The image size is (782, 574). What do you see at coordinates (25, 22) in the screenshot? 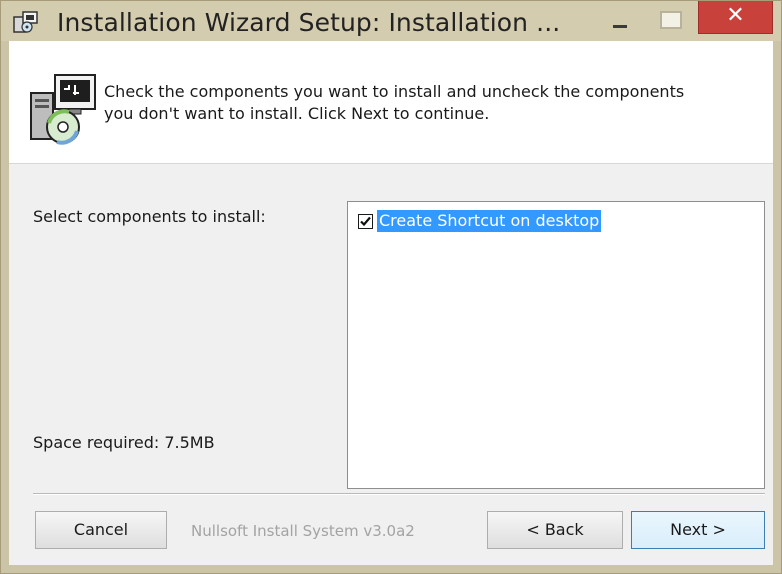
I see `installer-app-icon` at bounding box center [25, 22].